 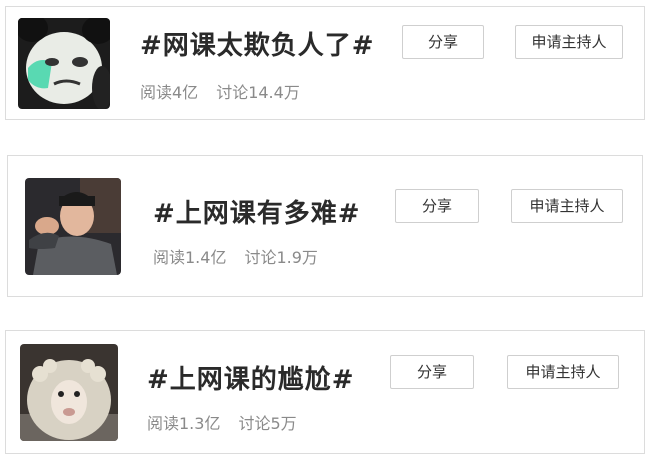 I want to click on topic-title: #上网课有多难#, so click(x=257, y=211).